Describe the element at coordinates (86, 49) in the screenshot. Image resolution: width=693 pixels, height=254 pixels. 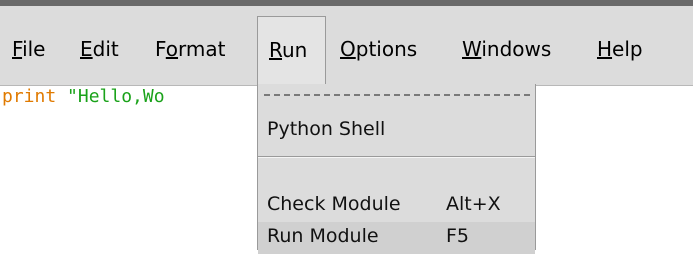
I see `menu-edit-mnemonic: E` at that location.